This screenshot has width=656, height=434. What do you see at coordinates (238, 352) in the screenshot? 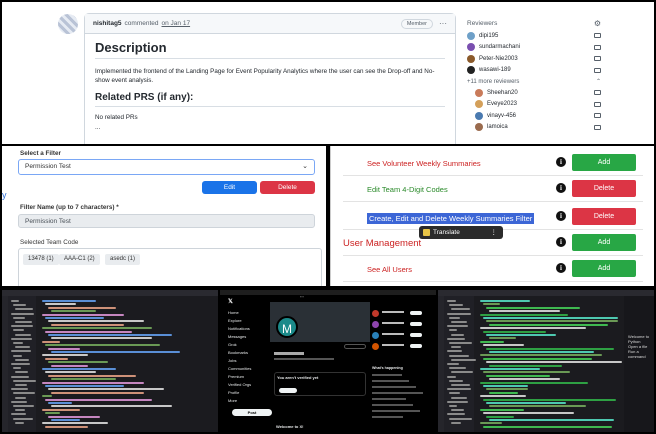
I see `nav-item: Bookmarks` at bounding box center [238, 352].